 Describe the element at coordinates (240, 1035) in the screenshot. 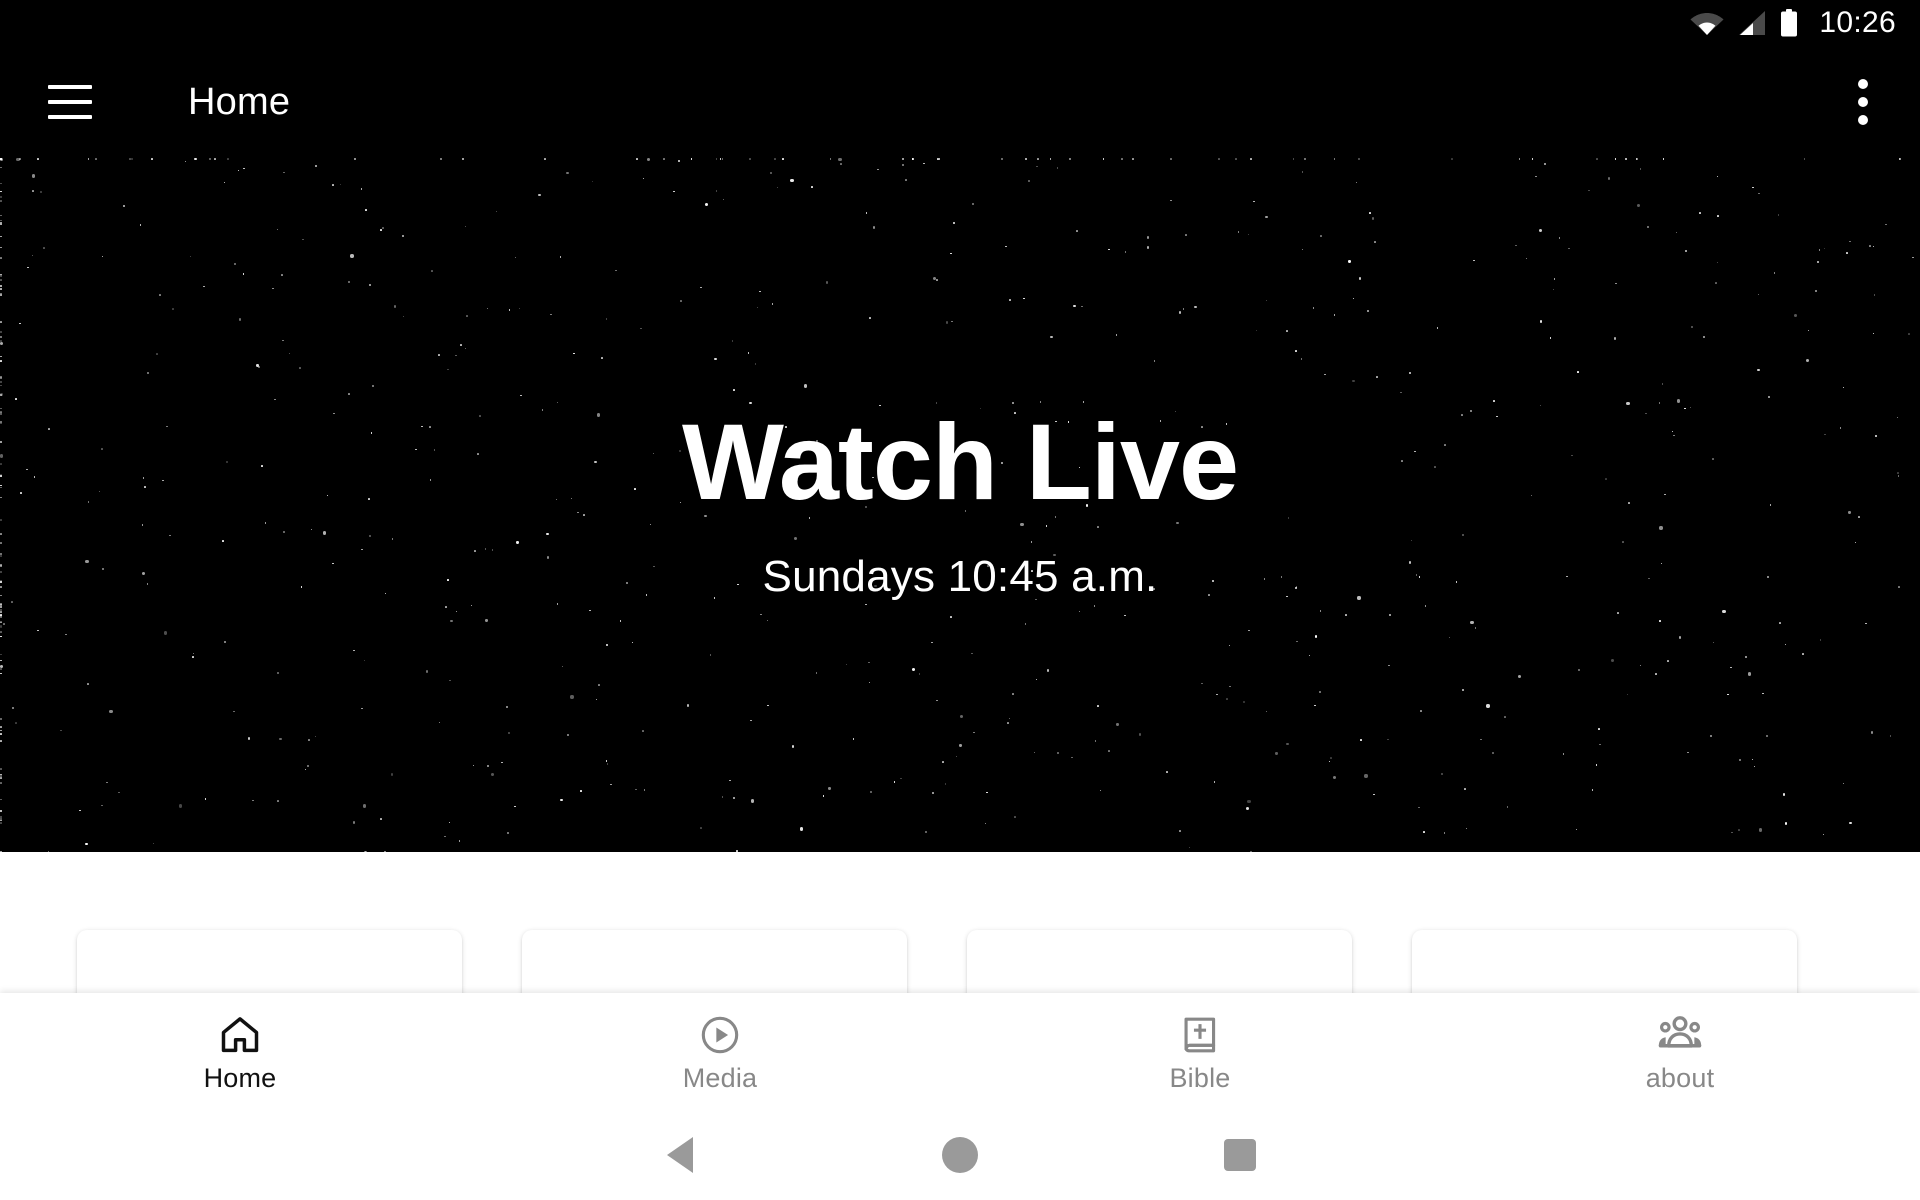

I see `home-icon` at that location.